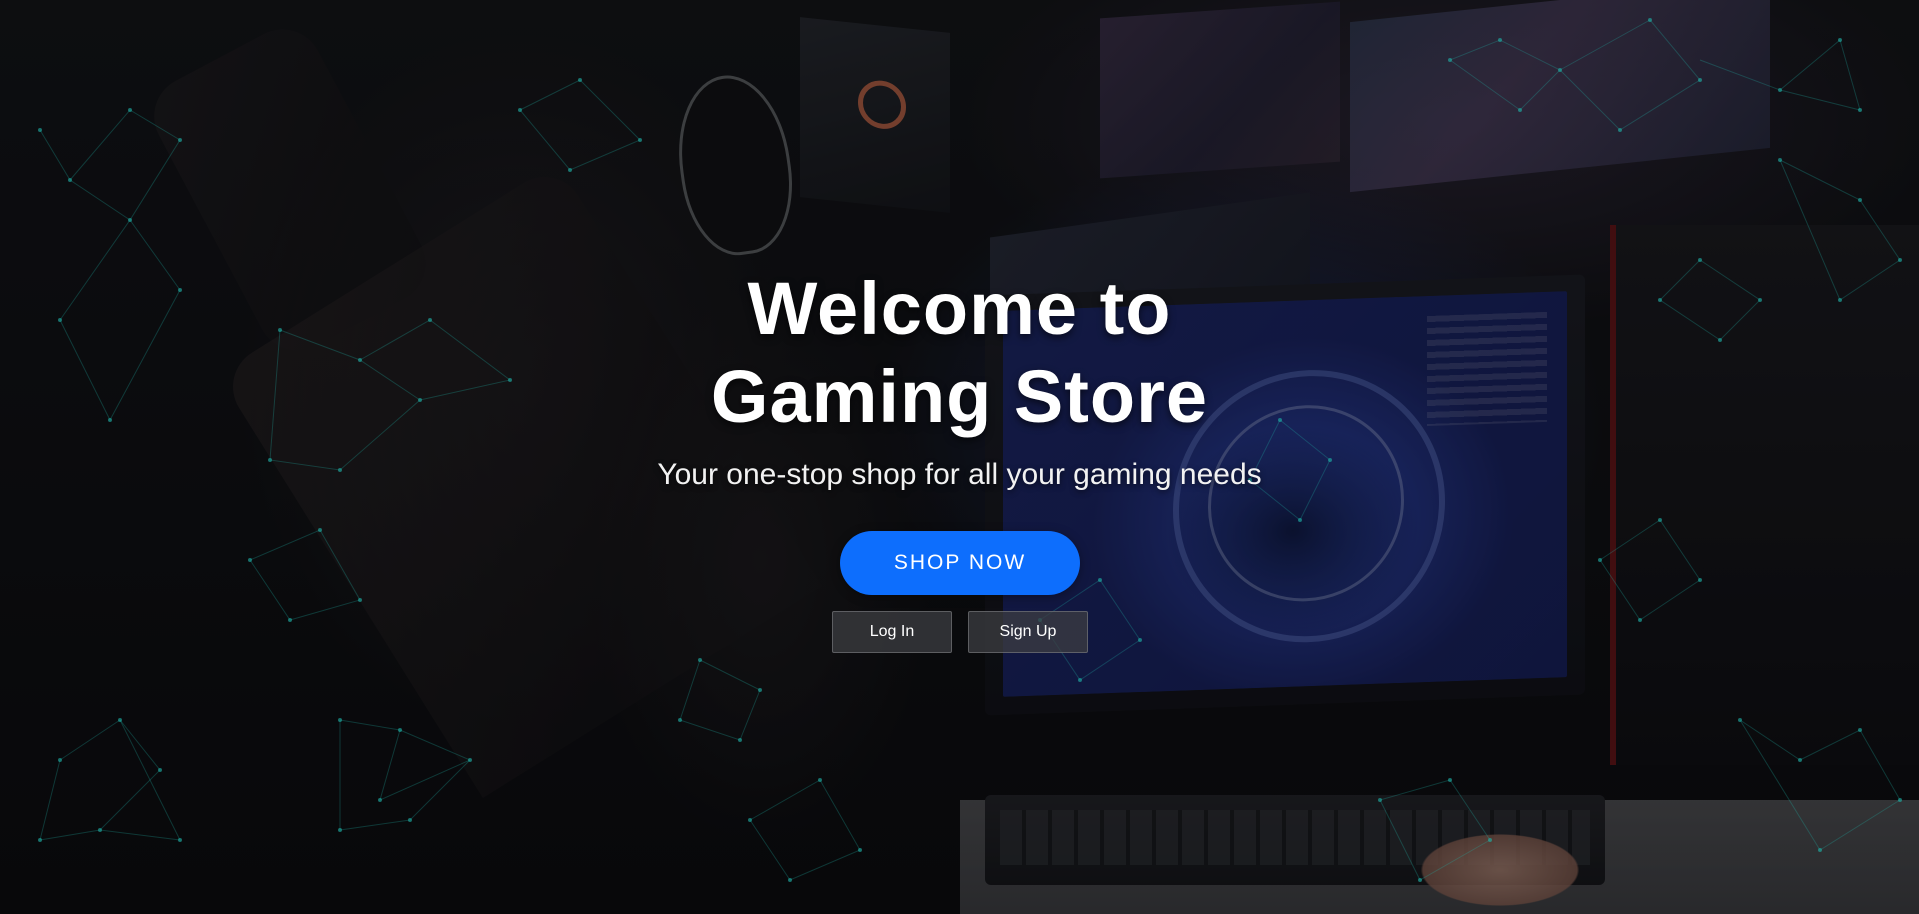  I want to click on hero-title-line-2: Gaming Store, so click(959, 396).